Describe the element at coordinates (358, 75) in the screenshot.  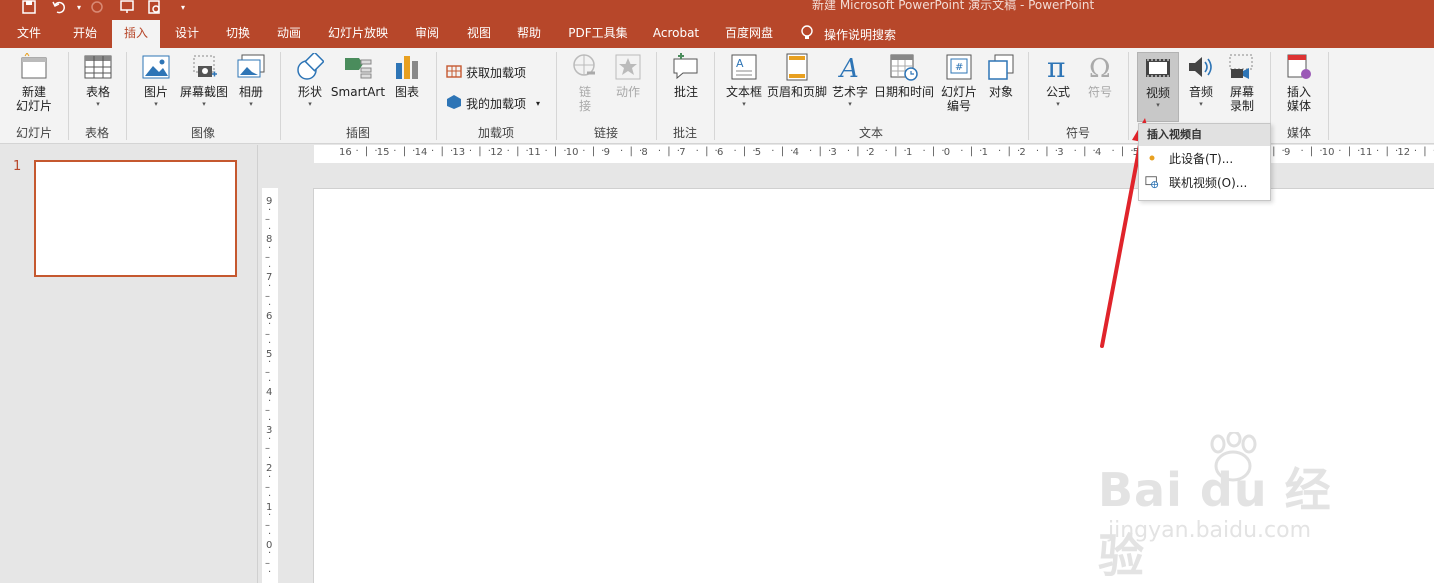
I see `smartart-button: SmartArt` at that location.